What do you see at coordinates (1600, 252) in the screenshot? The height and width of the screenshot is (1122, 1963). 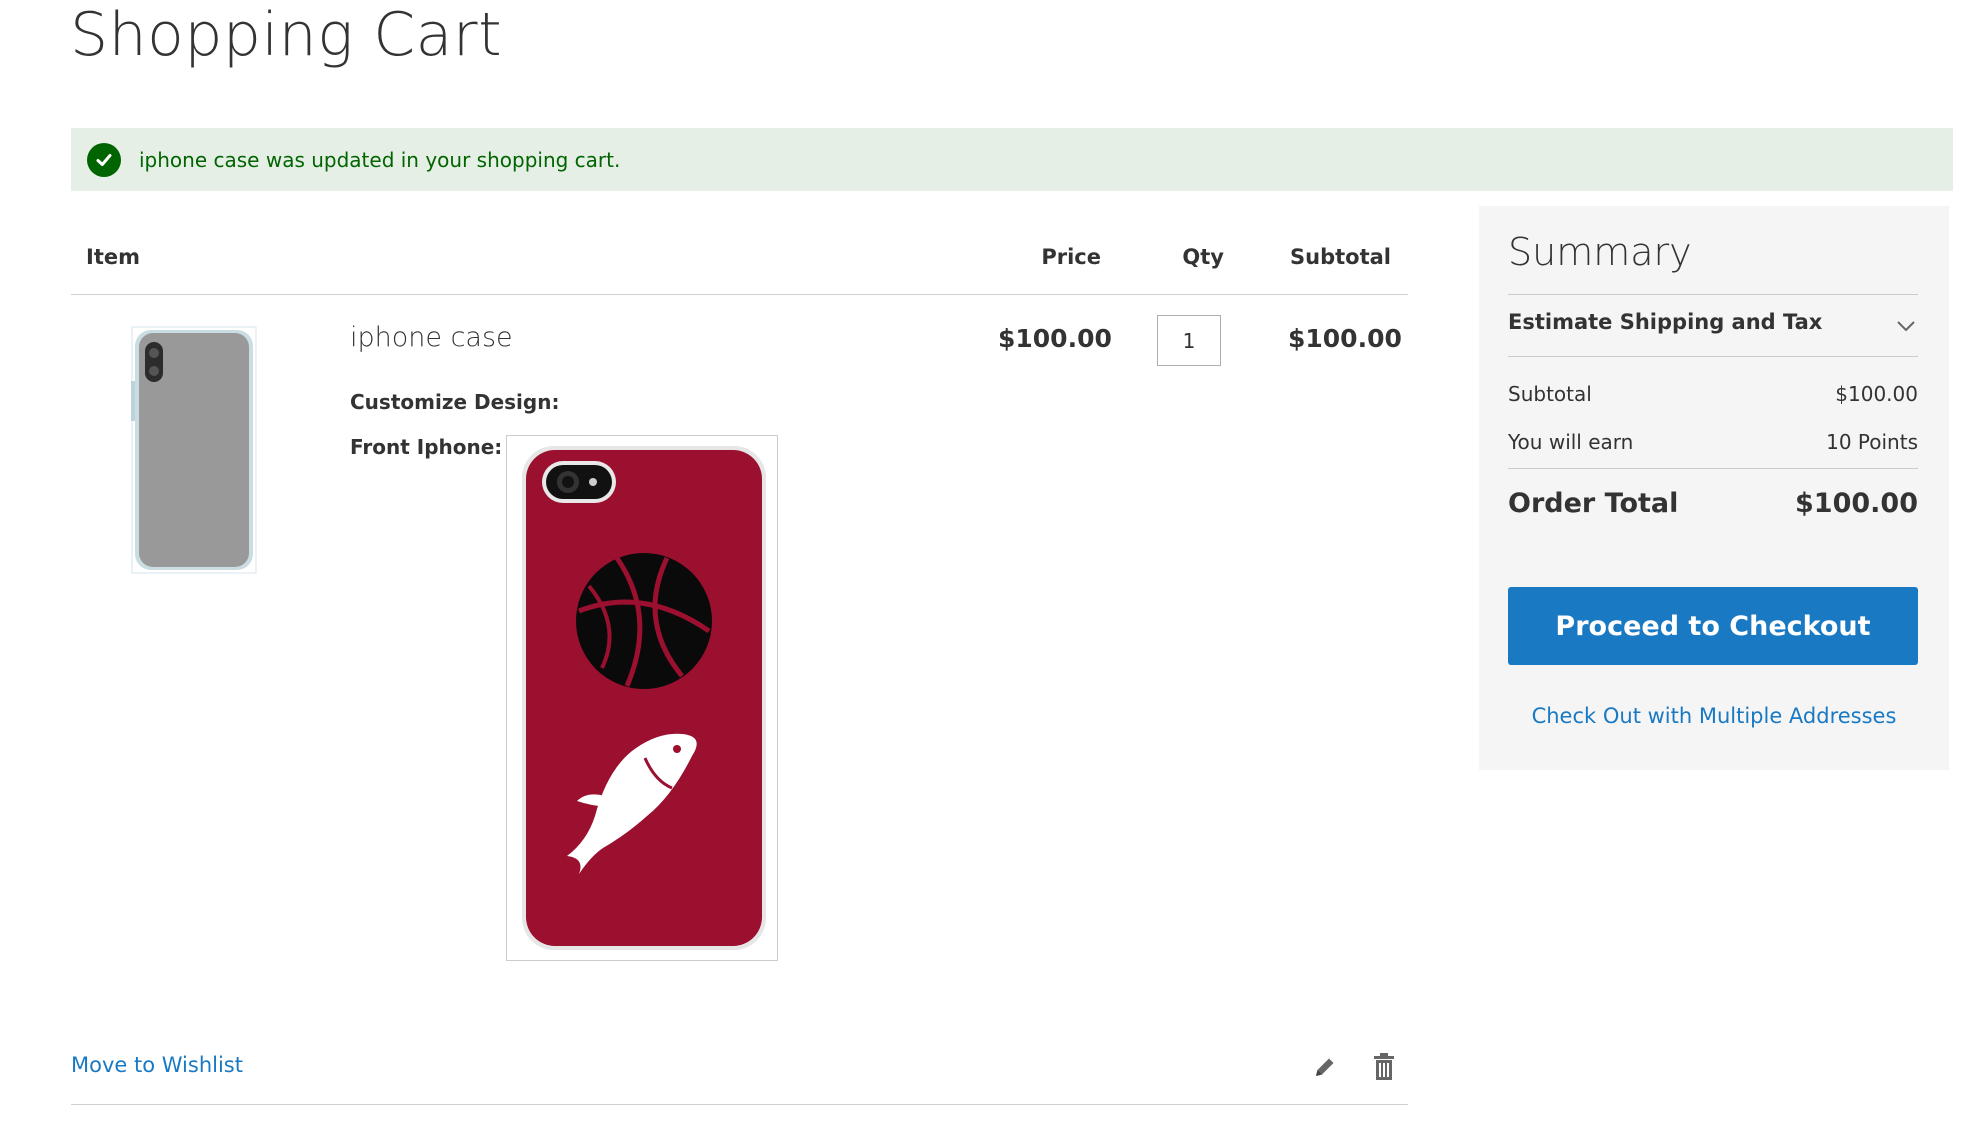 I see `summary-title: Summary` at bounding box center [1600, 252].